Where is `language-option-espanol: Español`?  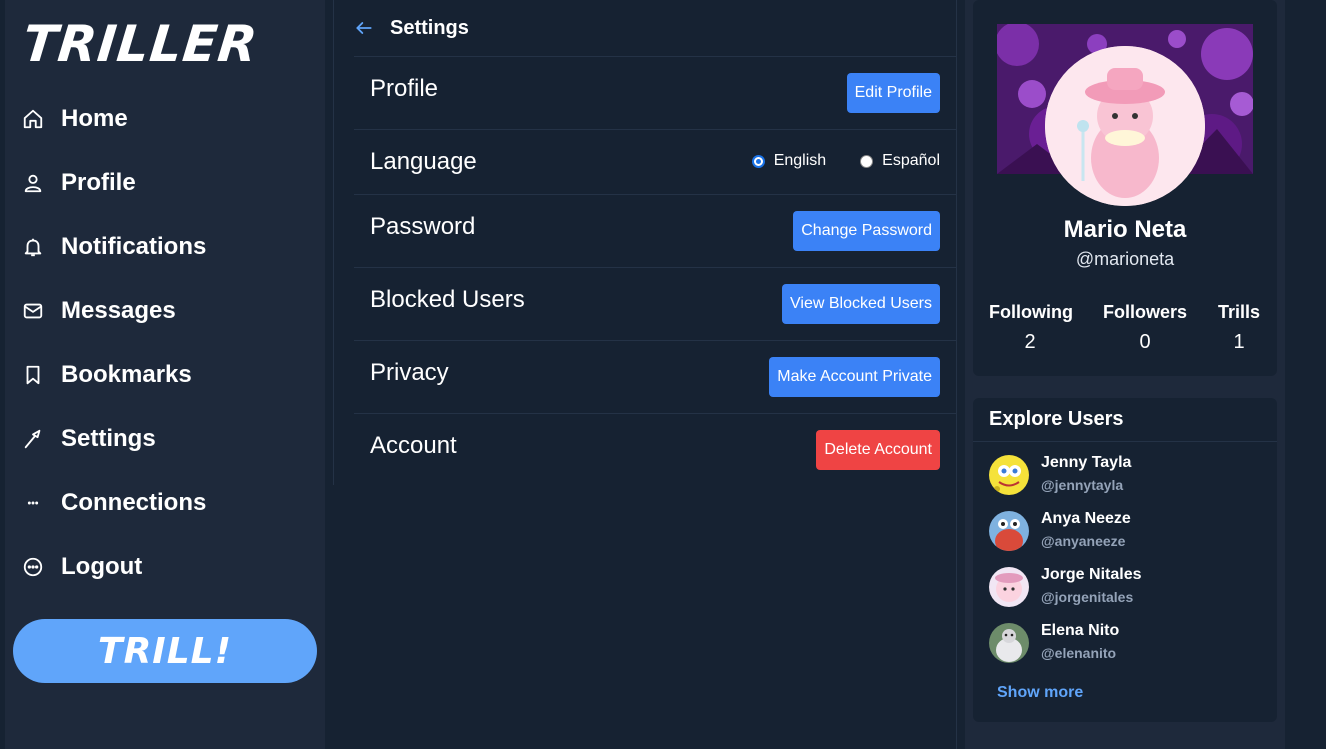 language-option-espanol: Español is located at coordinates (900, 161).